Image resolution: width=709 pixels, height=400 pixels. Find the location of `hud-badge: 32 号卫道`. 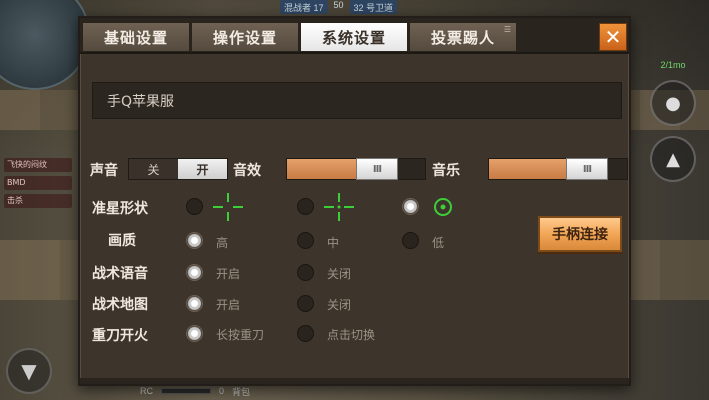

hud-badge: 32 号卫道 is located at coordinates (373, 7).